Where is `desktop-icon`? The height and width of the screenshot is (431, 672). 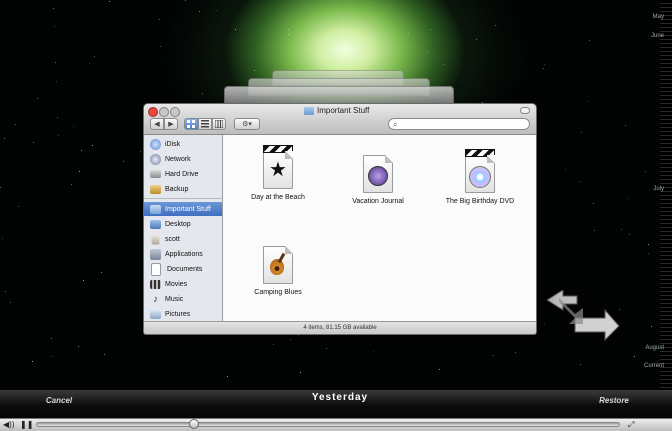
desktop-icon is located at coordinates (155, 224).